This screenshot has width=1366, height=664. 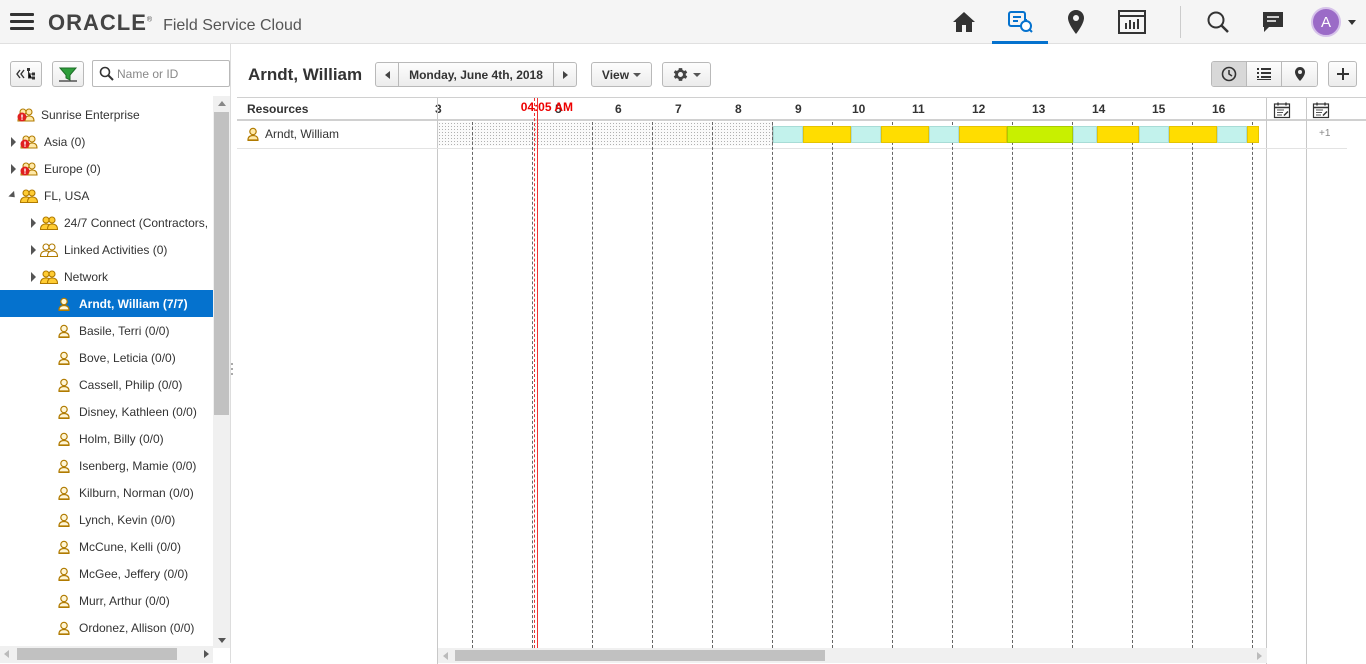 I want to click on resource-search-input, so click(x=171, y=73).